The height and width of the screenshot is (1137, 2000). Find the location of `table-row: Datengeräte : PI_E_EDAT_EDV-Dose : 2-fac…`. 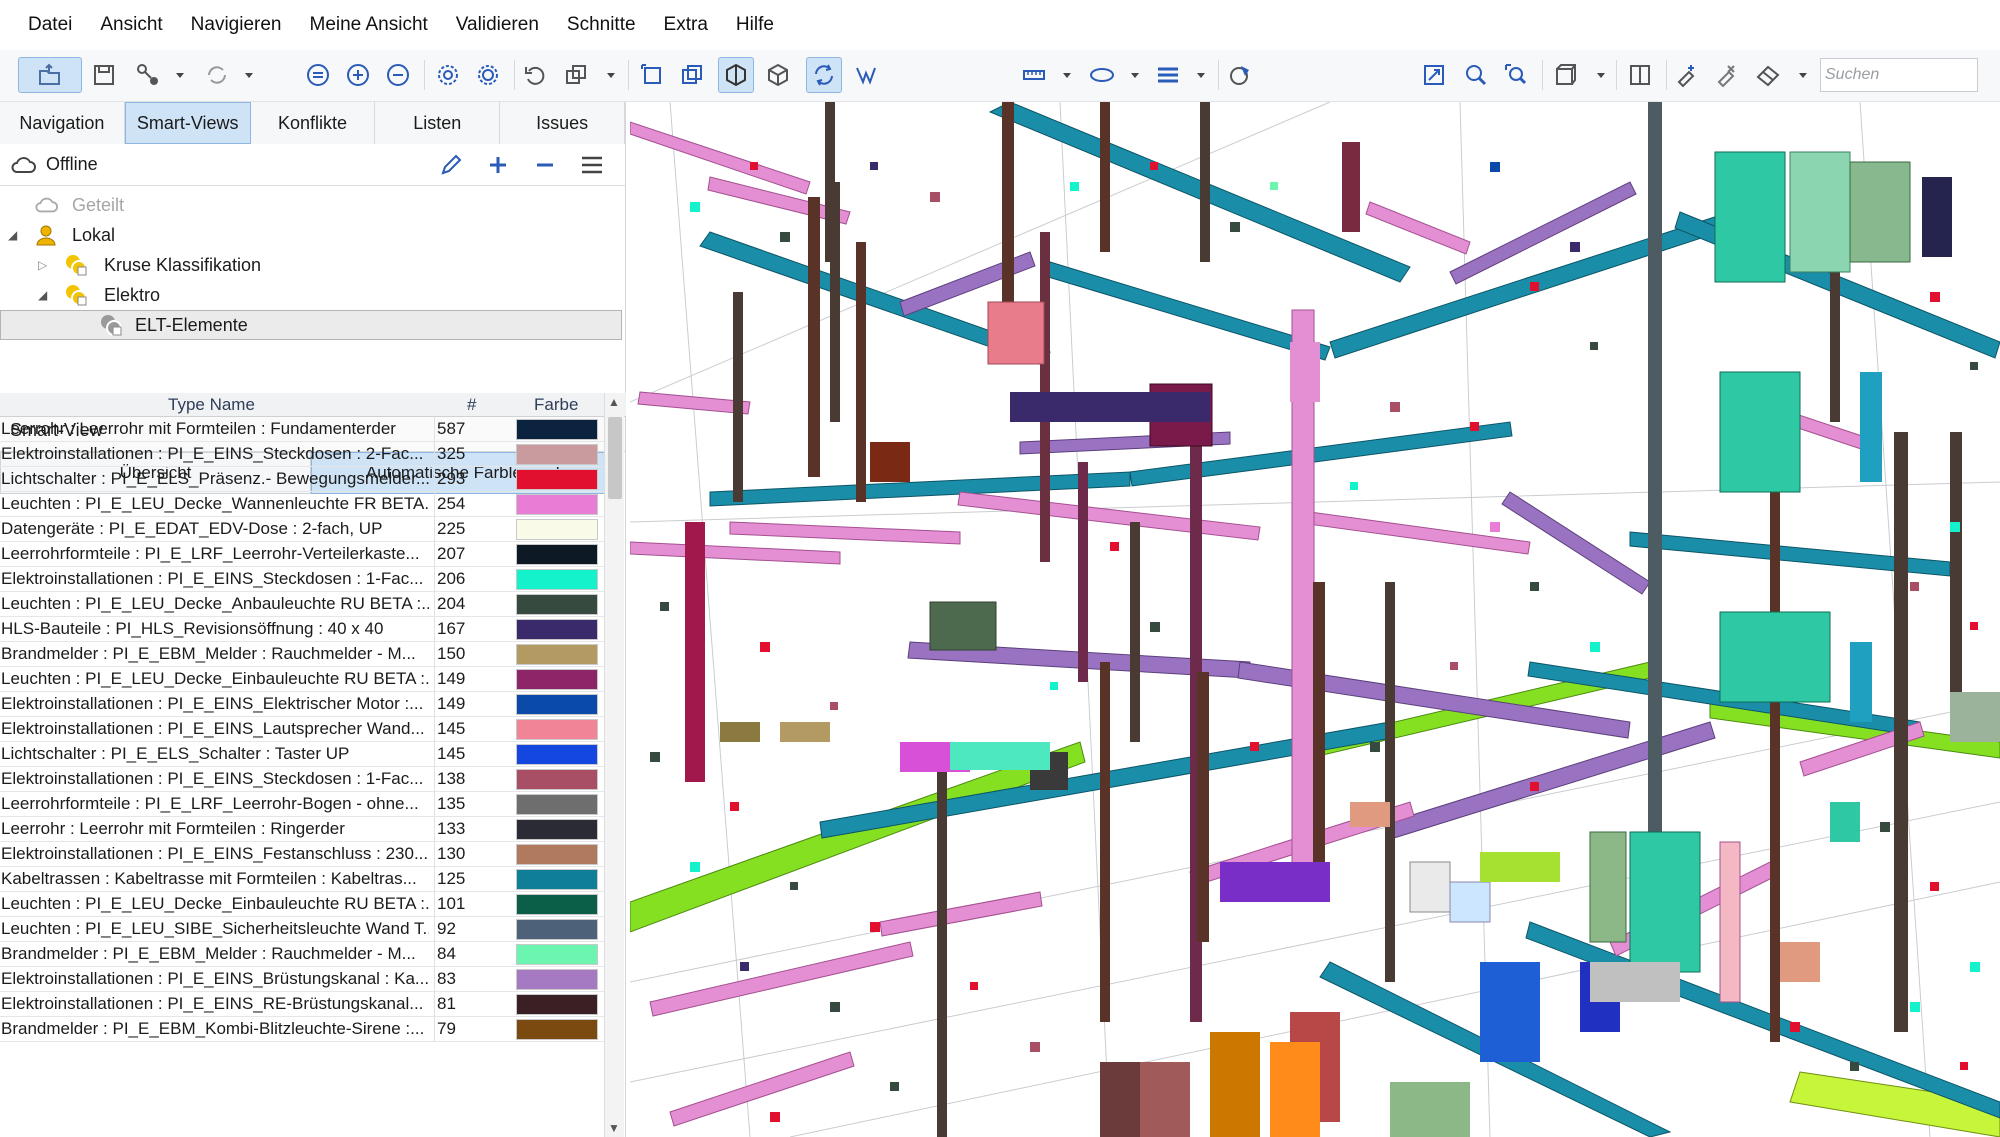

table-row: Datengeräte : PI_E_EDAT_EDV-Dose : 2-fac… is located at coordinates (302, 529).